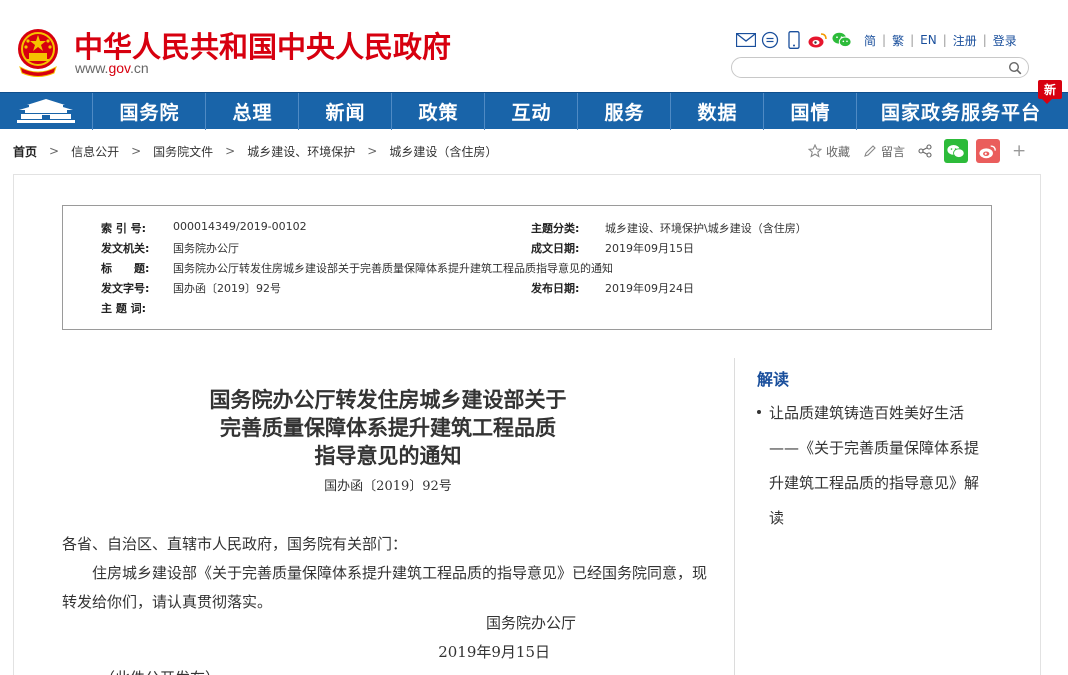 The width and height of the screenshot is (1068, 675). I want to click on meta-row-index: 索 引 号: 000014349/2019-00102, so click(204, 228).